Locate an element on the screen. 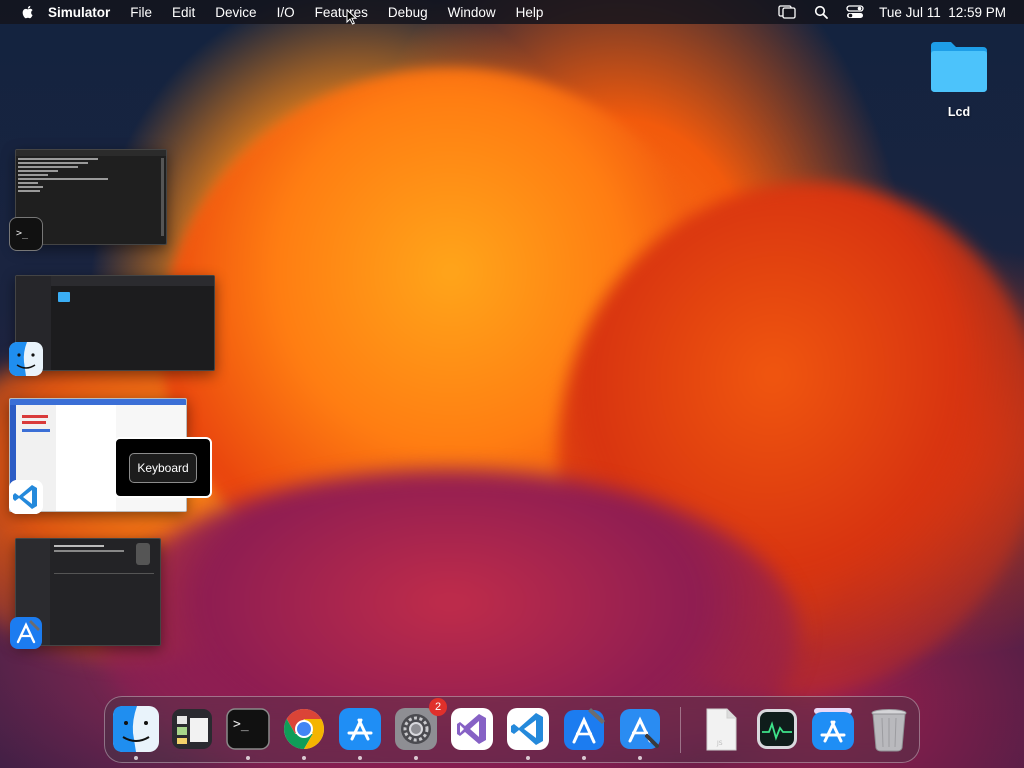 The width and height of the screenshot is (1024, 768). dock-visual-studio is located at coordinates (472, 729).